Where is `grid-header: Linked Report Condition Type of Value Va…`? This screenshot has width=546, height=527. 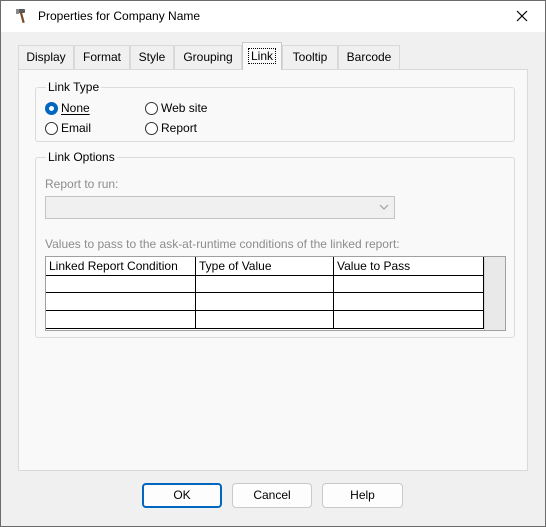 grid-header: Linked Report Condition Type of Value Va… is located at coordinates (265, 266).